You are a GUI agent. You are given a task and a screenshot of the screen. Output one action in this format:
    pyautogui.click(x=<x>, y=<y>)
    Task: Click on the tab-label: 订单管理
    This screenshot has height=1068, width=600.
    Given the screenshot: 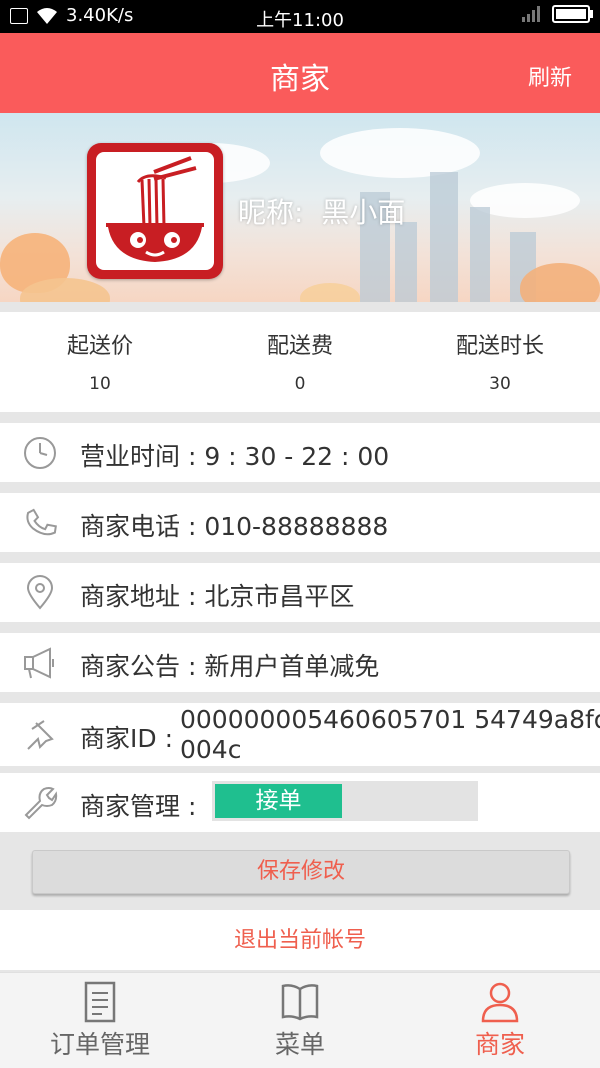 What is the action you would take?
    pyautogui.click(x=99, y=1044)
    